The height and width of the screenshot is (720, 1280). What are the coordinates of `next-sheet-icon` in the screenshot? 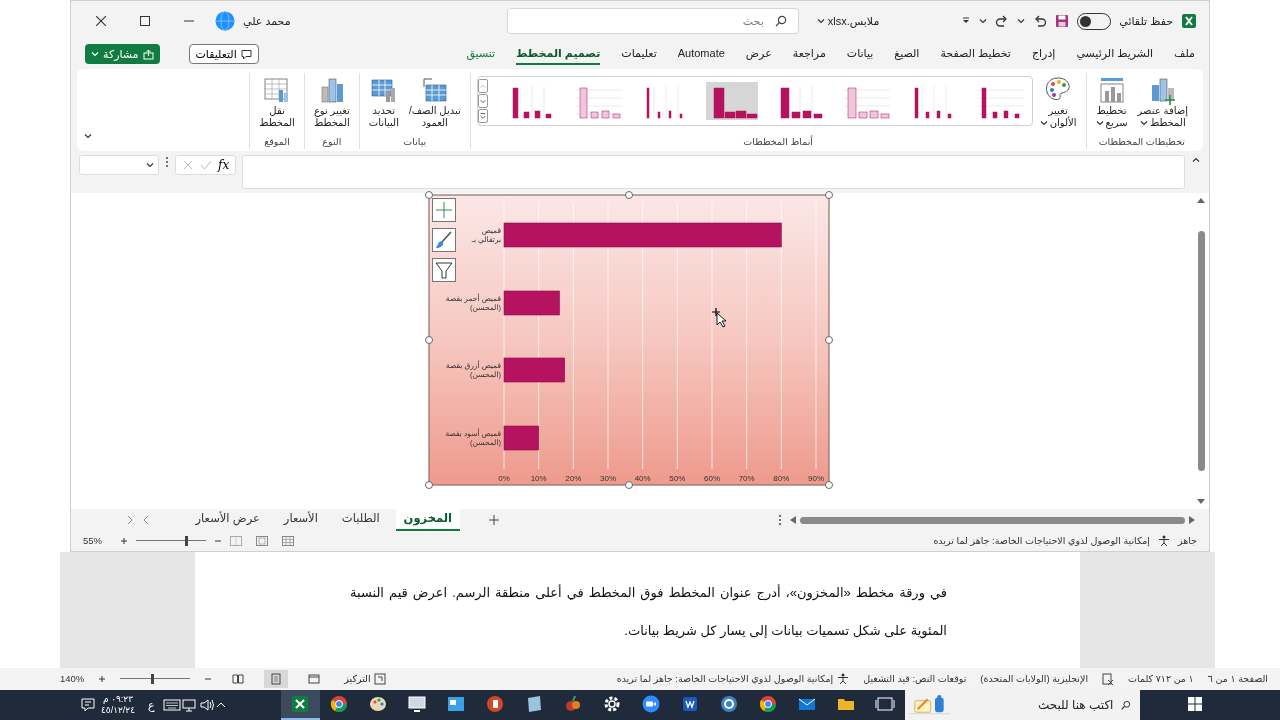 It's located at (145, 520).